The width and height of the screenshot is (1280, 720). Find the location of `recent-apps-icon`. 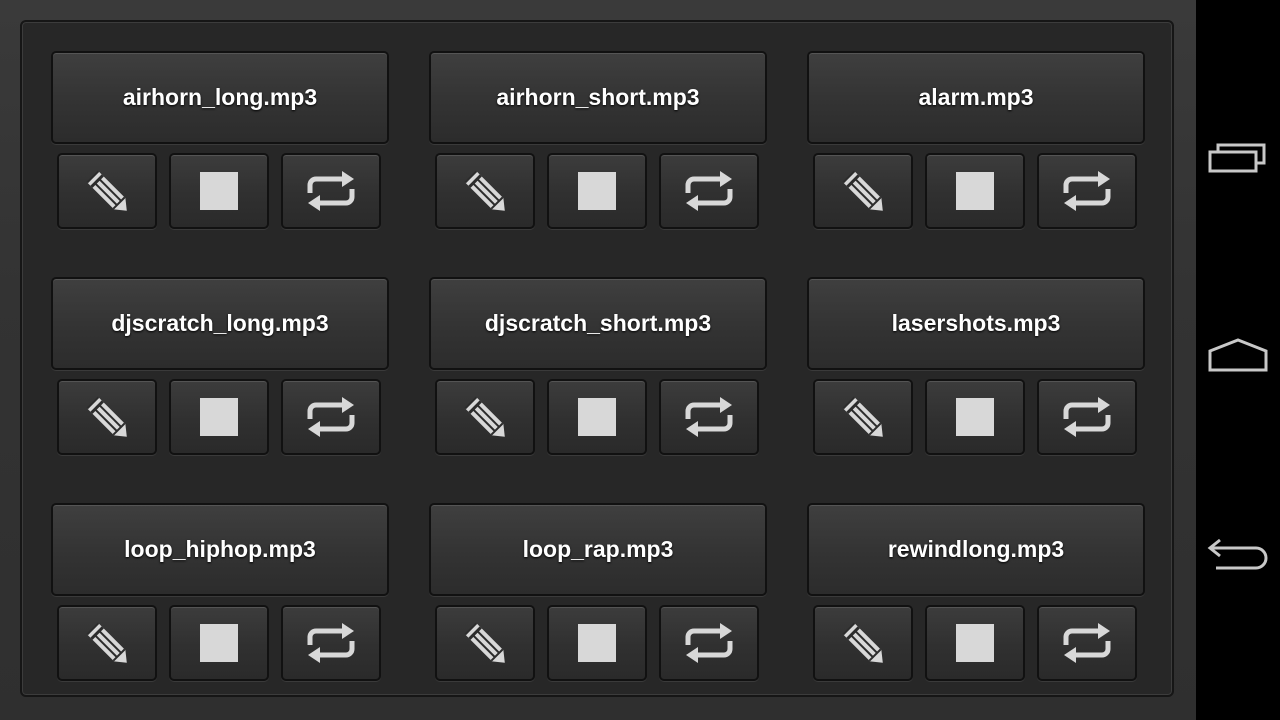

recent-apps-icon is located at coordinates (1238, 160).